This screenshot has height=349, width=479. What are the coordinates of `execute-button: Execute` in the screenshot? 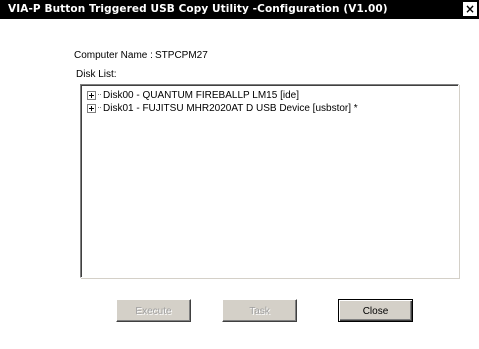 It's located at (153, 310).